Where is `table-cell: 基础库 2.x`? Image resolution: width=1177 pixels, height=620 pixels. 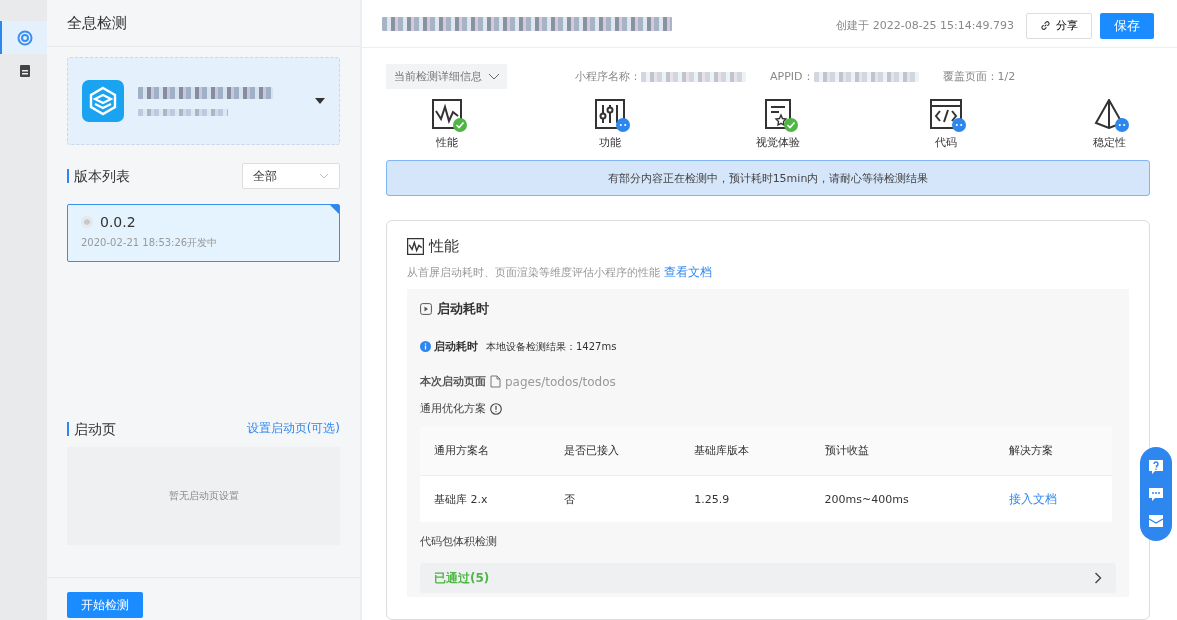 table-cell: 基础库 2.x is located at coordinates (461, 499).